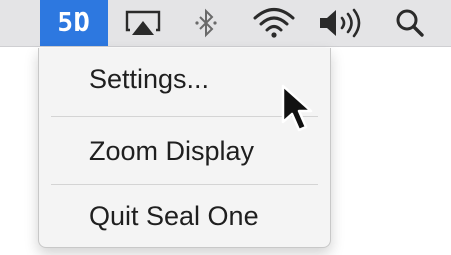 Image resolution: width=451 pixels, height=255 pixels. I want to click on mouse-pointer-icon, so click(297, 108).